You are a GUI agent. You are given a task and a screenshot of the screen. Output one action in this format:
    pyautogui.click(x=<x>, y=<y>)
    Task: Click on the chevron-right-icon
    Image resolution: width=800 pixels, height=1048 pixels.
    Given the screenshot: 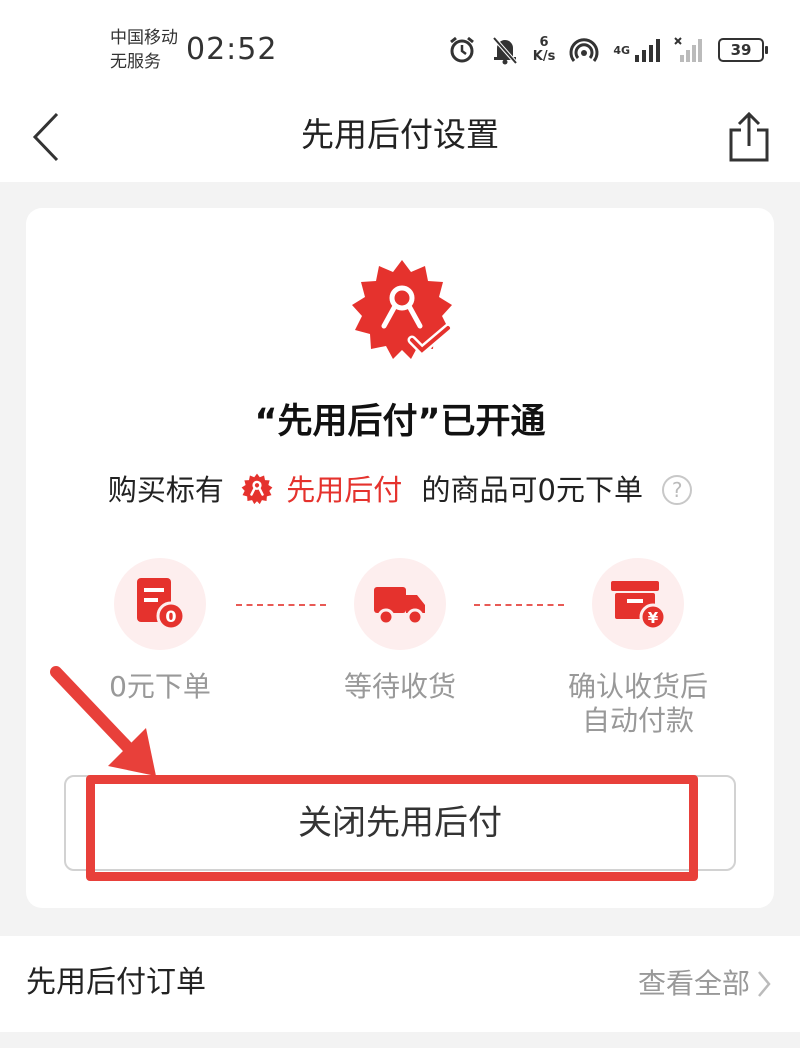 What is the action you would take?
    pyautogui.click(x=764, y=984)
    